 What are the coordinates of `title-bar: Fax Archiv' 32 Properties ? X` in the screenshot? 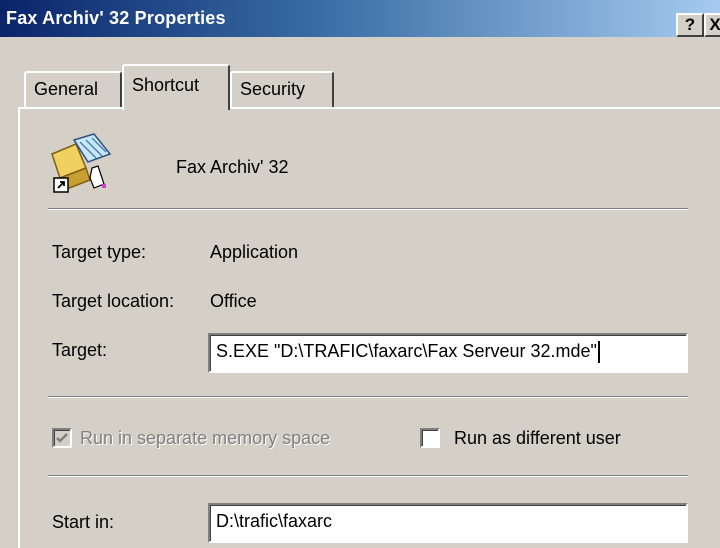 It's located at (360, 18).